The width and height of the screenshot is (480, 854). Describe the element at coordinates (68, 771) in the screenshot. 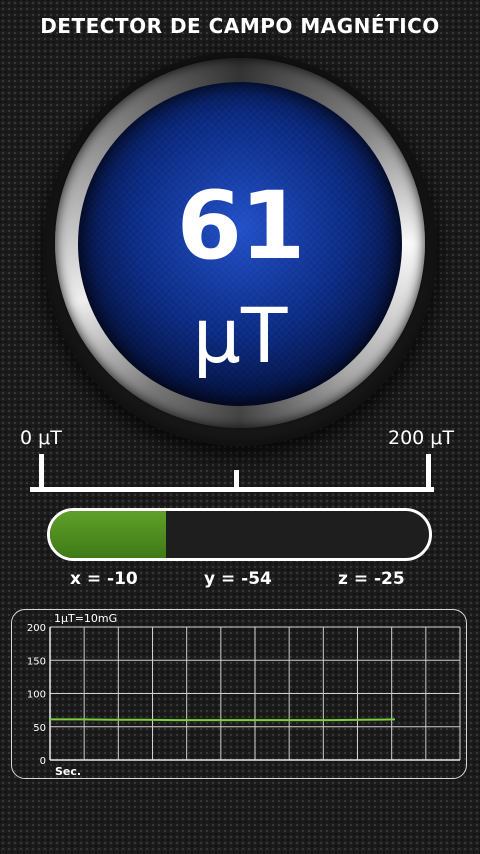

I see `graph-x-label: Sec.` at that location.